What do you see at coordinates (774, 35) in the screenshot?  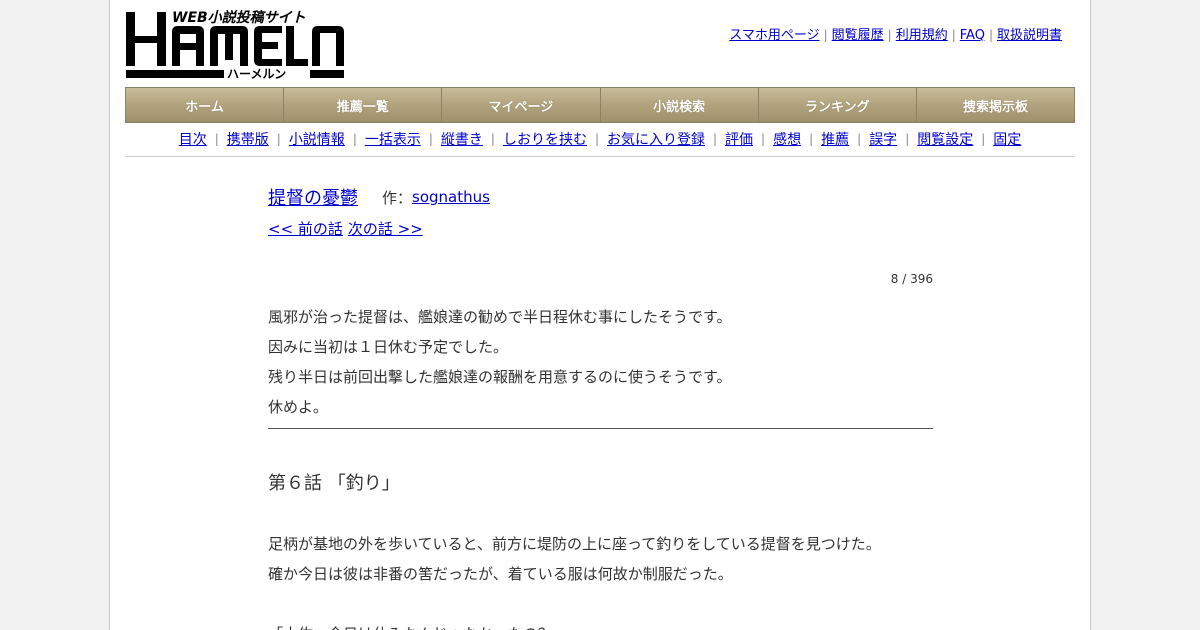 I see `smartphone-page-link: スマホ用ページ` at bounding box center [774, 35].